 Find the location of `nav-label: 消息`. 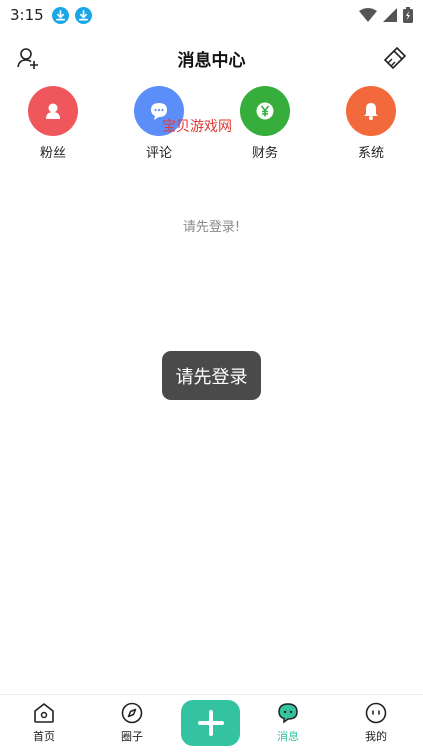

nav-label: 消息 is located at coordinates (288, 736).